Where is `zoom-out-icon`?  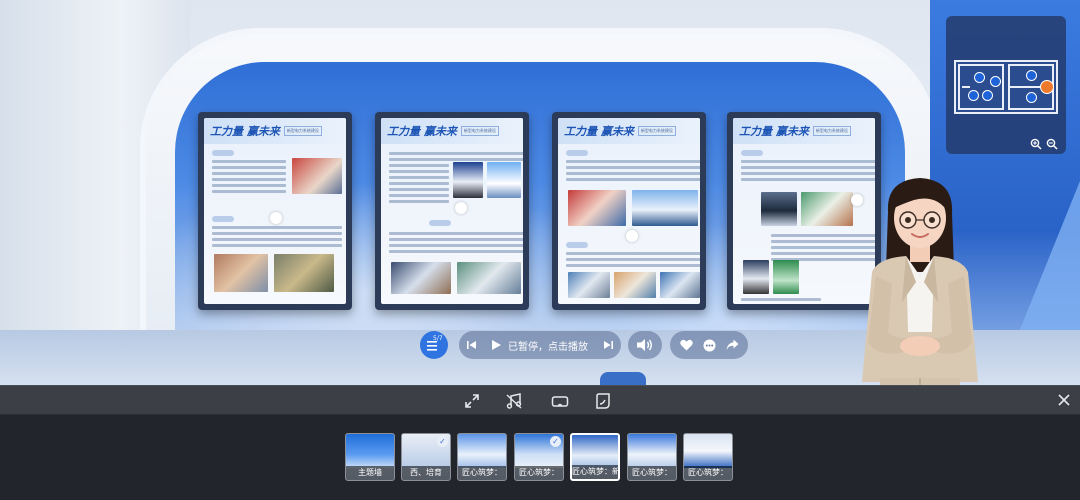
zoom-out-icon is located at coordinates (1052, 144).